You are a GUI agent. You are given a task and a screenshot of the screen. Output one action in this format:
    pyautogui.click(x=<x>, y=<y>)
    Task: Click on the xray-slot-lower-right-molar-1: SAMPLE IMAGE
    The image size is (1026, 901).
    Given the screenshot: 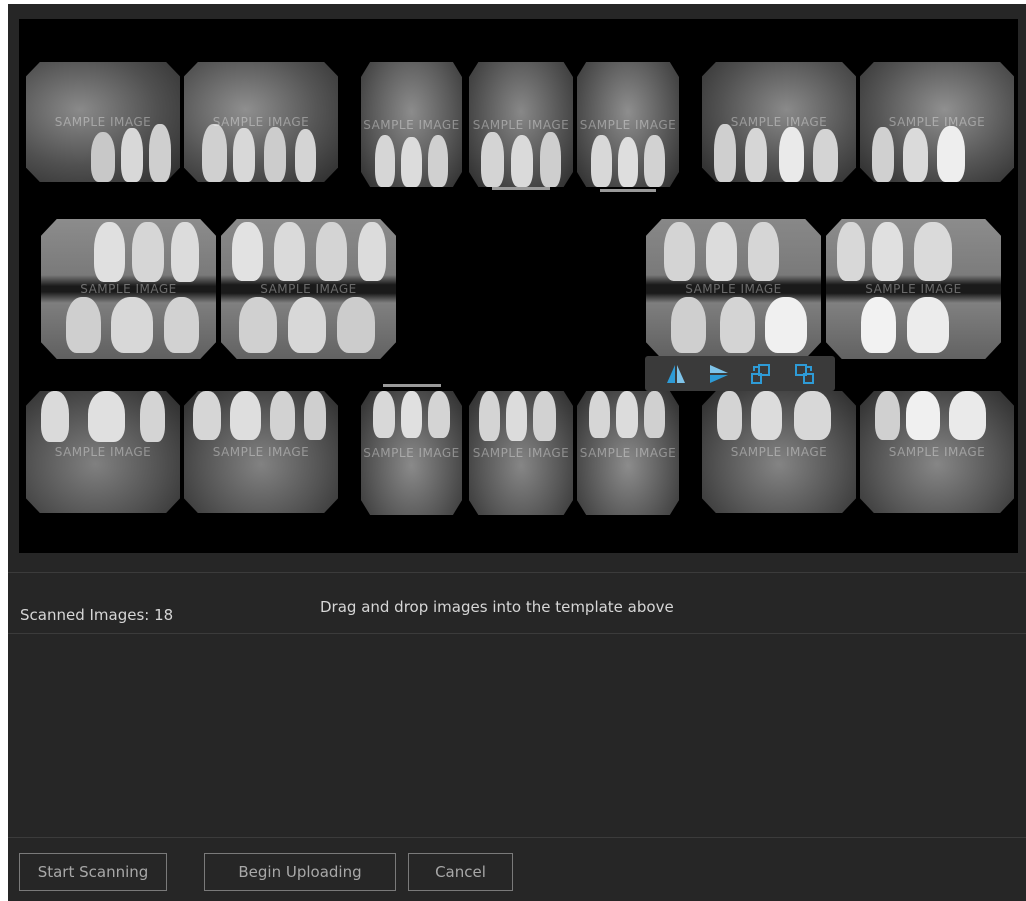 What is the action you would take?
    pyautogui.click(x=103, y=452)
    